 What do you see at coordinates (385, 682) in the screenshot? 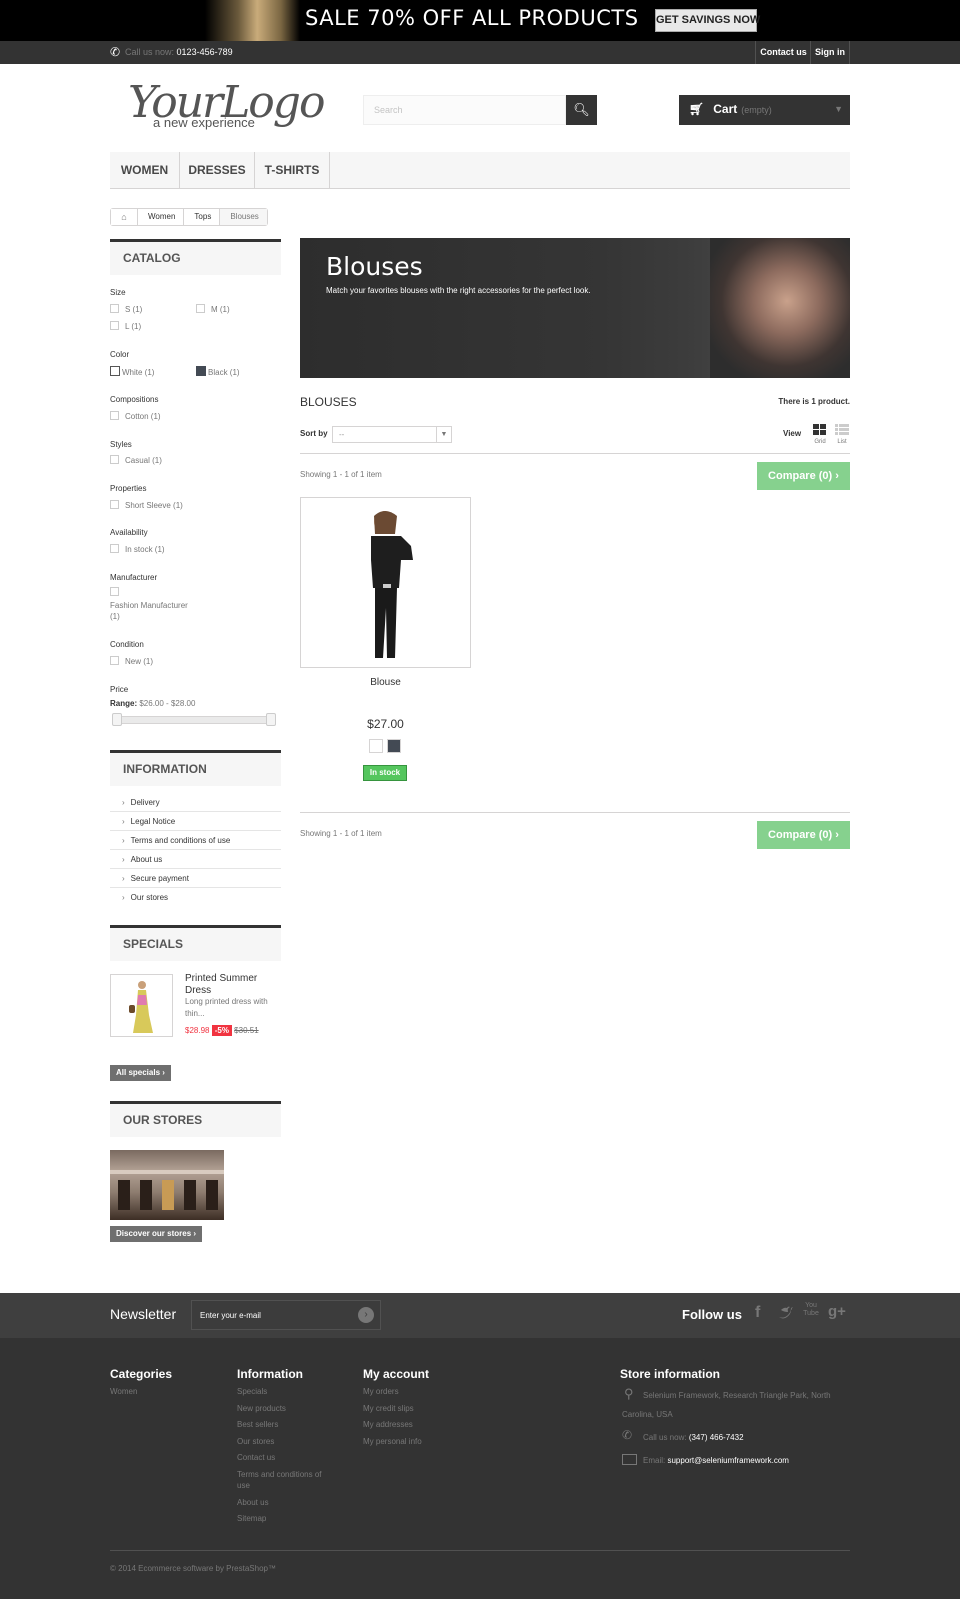
I see `product-name: Blouse` at bounding box center [385, 682].